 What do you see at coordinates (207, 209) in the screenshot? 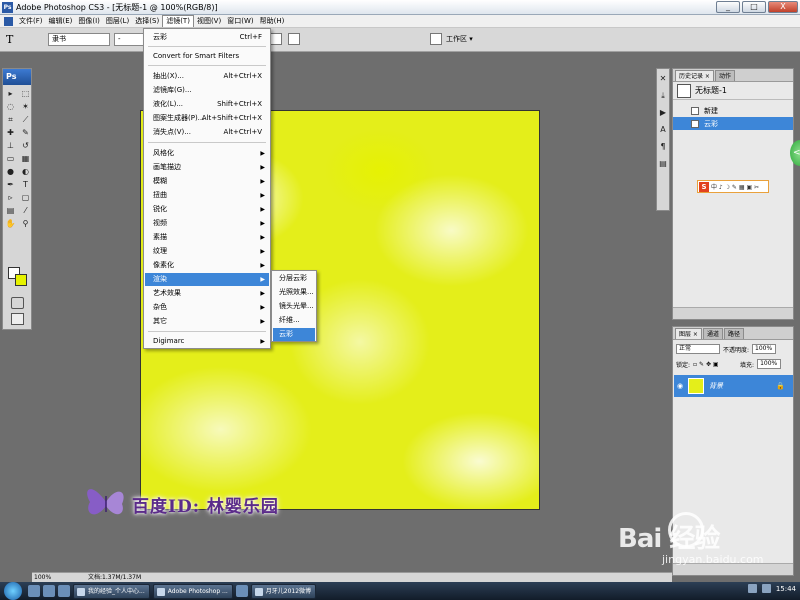
I see `filter-menu-item: 锐化 ▶` at bounding box center [207, 209].